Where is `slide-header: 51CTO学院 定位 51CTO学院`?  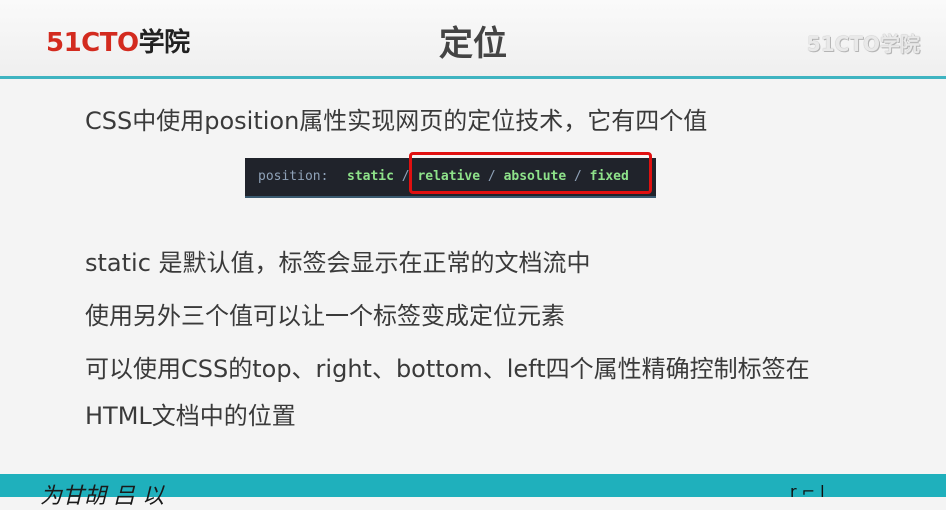 slide-header: 51CTO学院 定位 51CTO学院 is located at coordinates (473, 38).